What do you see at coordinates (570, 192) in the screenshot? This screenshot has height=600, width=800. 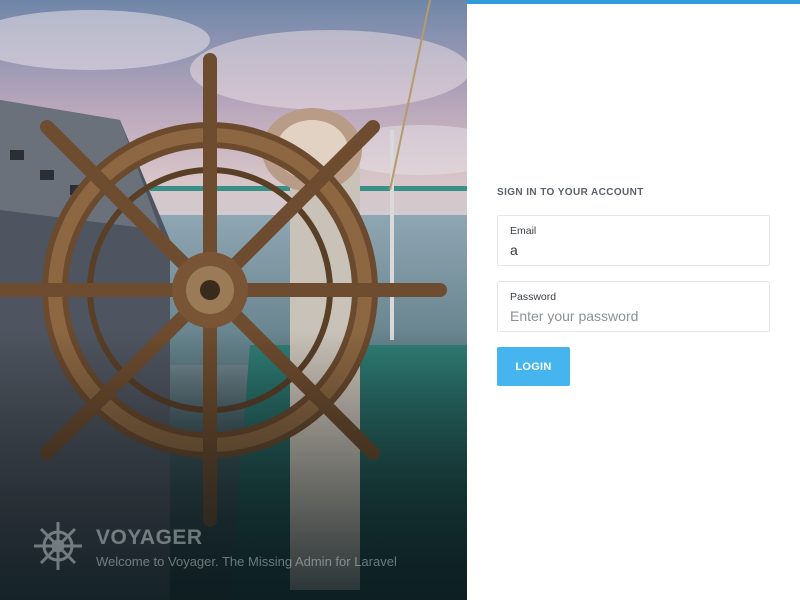 I see `login-heading: SIGN IN TO YOUR ACCOUNT` at bounding box center [570, 192].